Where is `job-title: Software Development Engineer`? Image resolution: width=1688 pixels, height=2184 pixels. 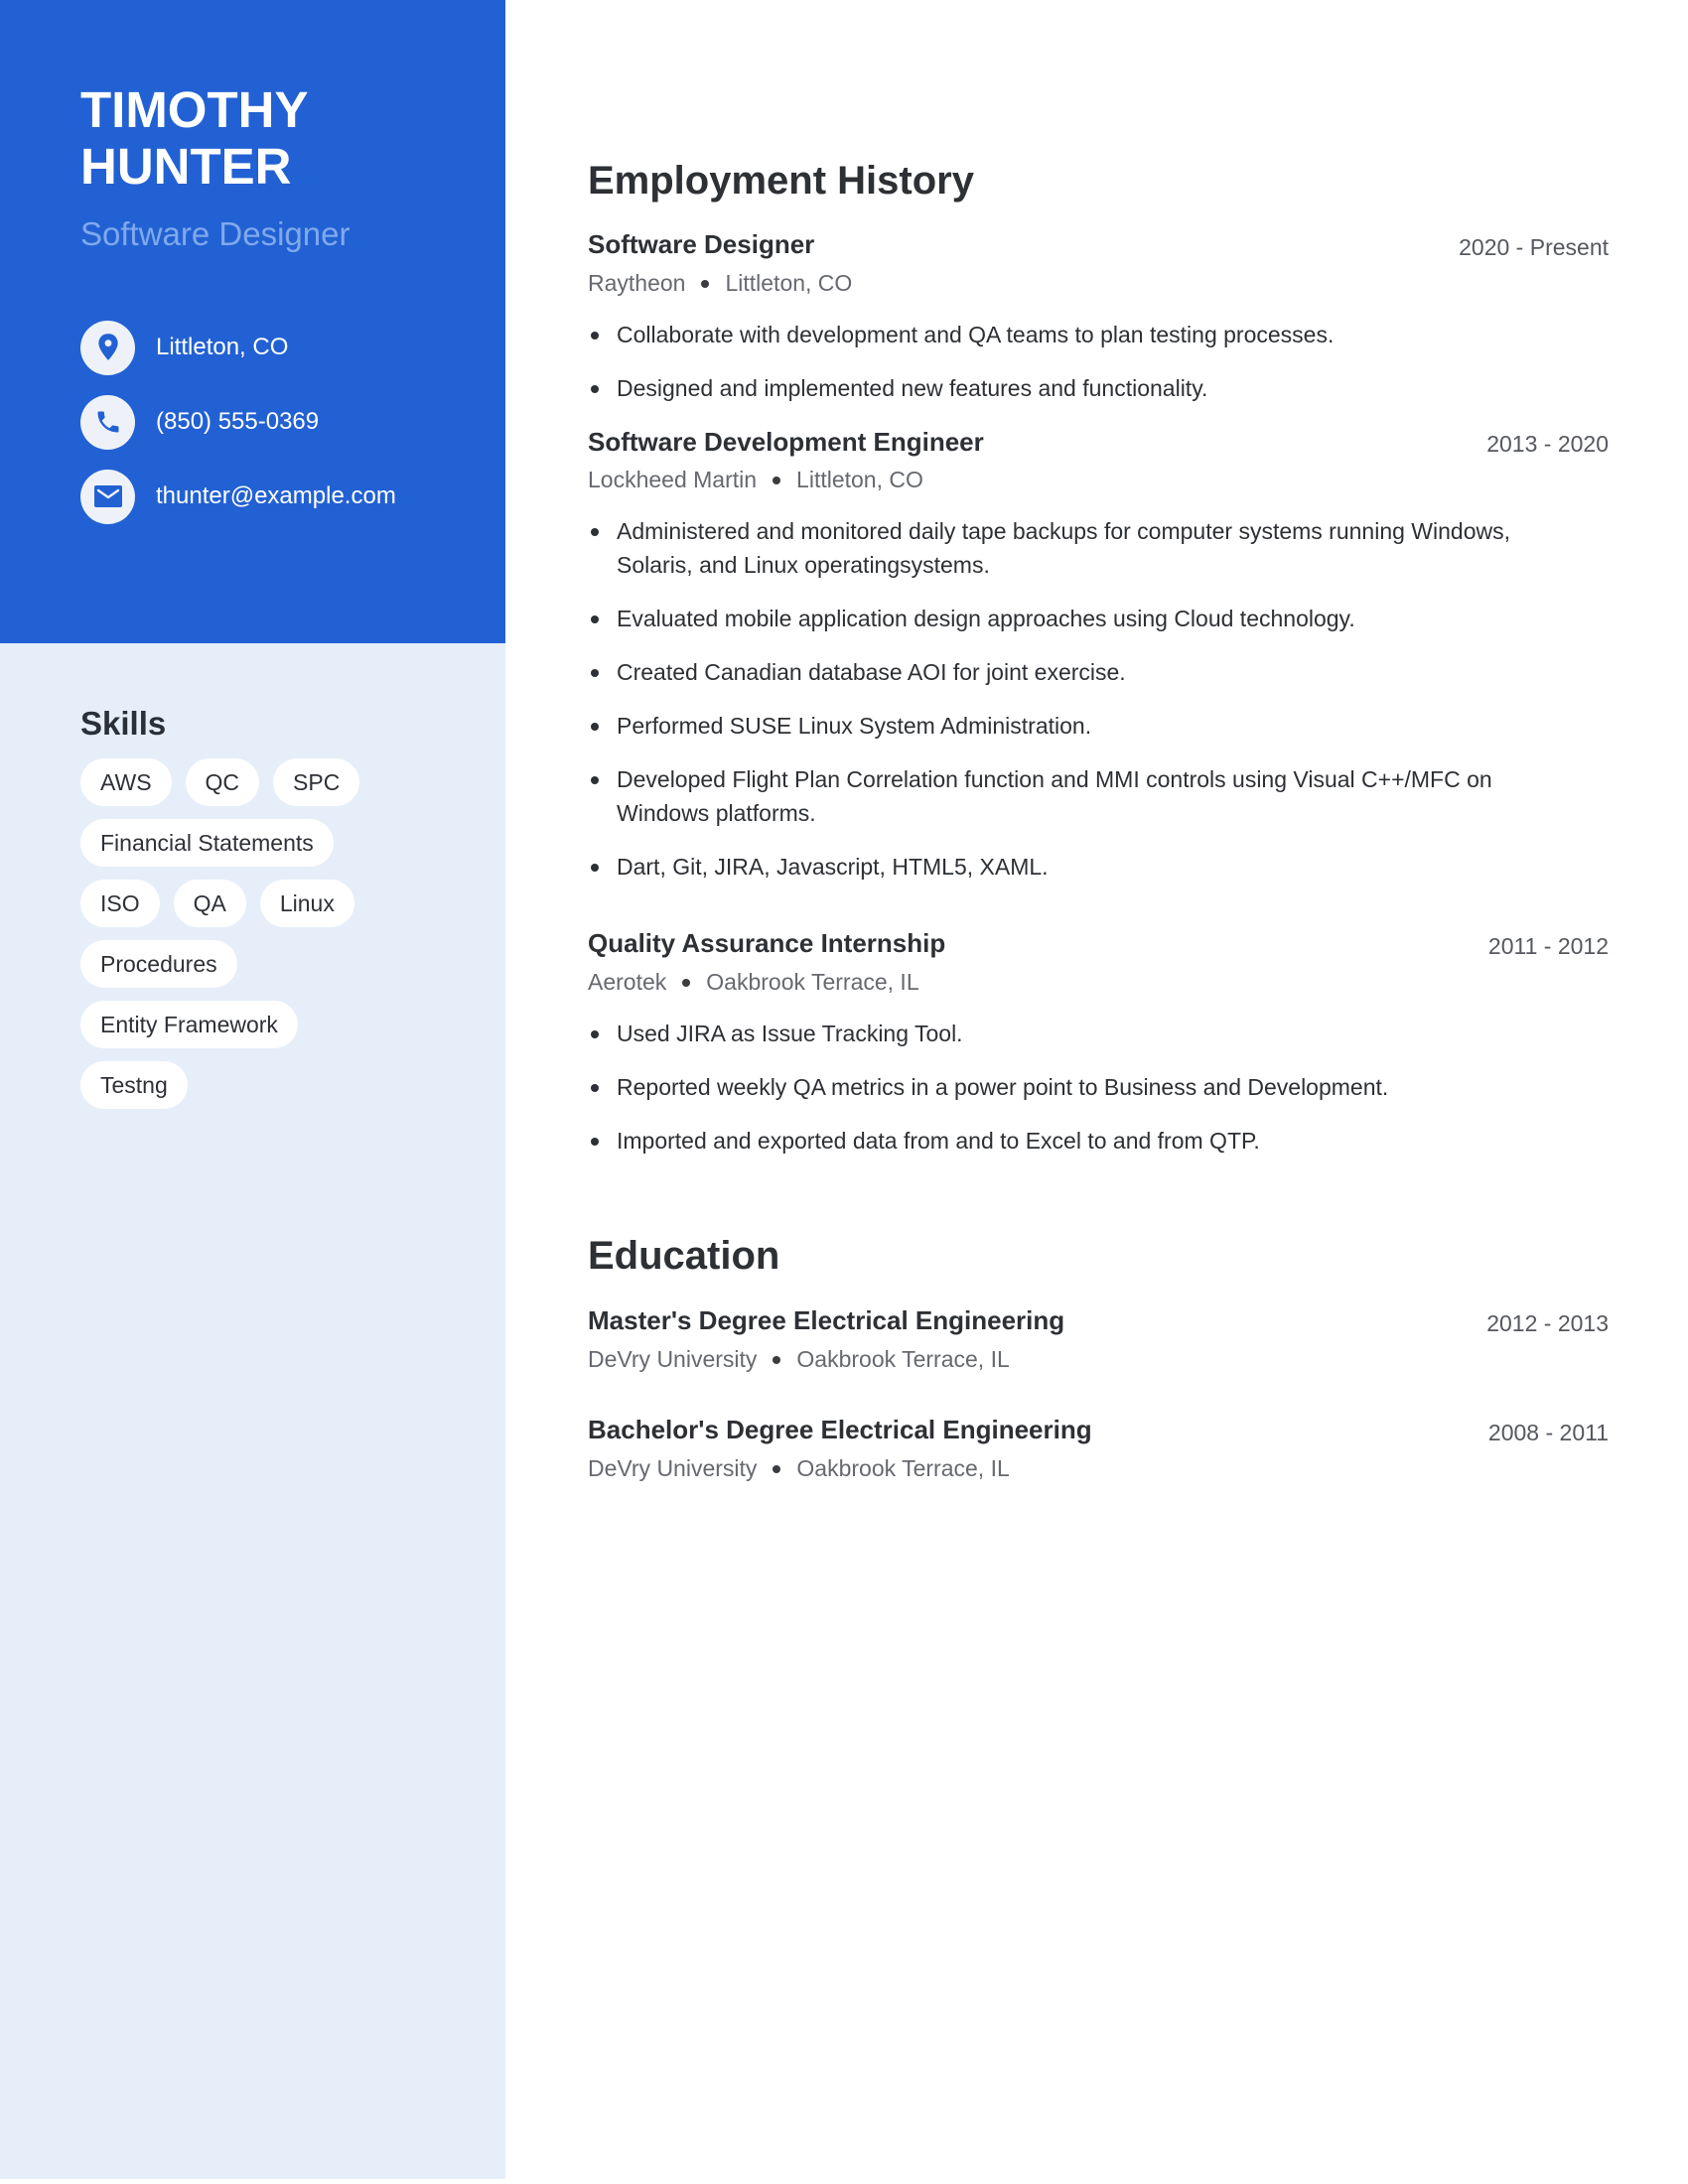 job-title: Software Development Engineer is located at coordinates (786, 442).